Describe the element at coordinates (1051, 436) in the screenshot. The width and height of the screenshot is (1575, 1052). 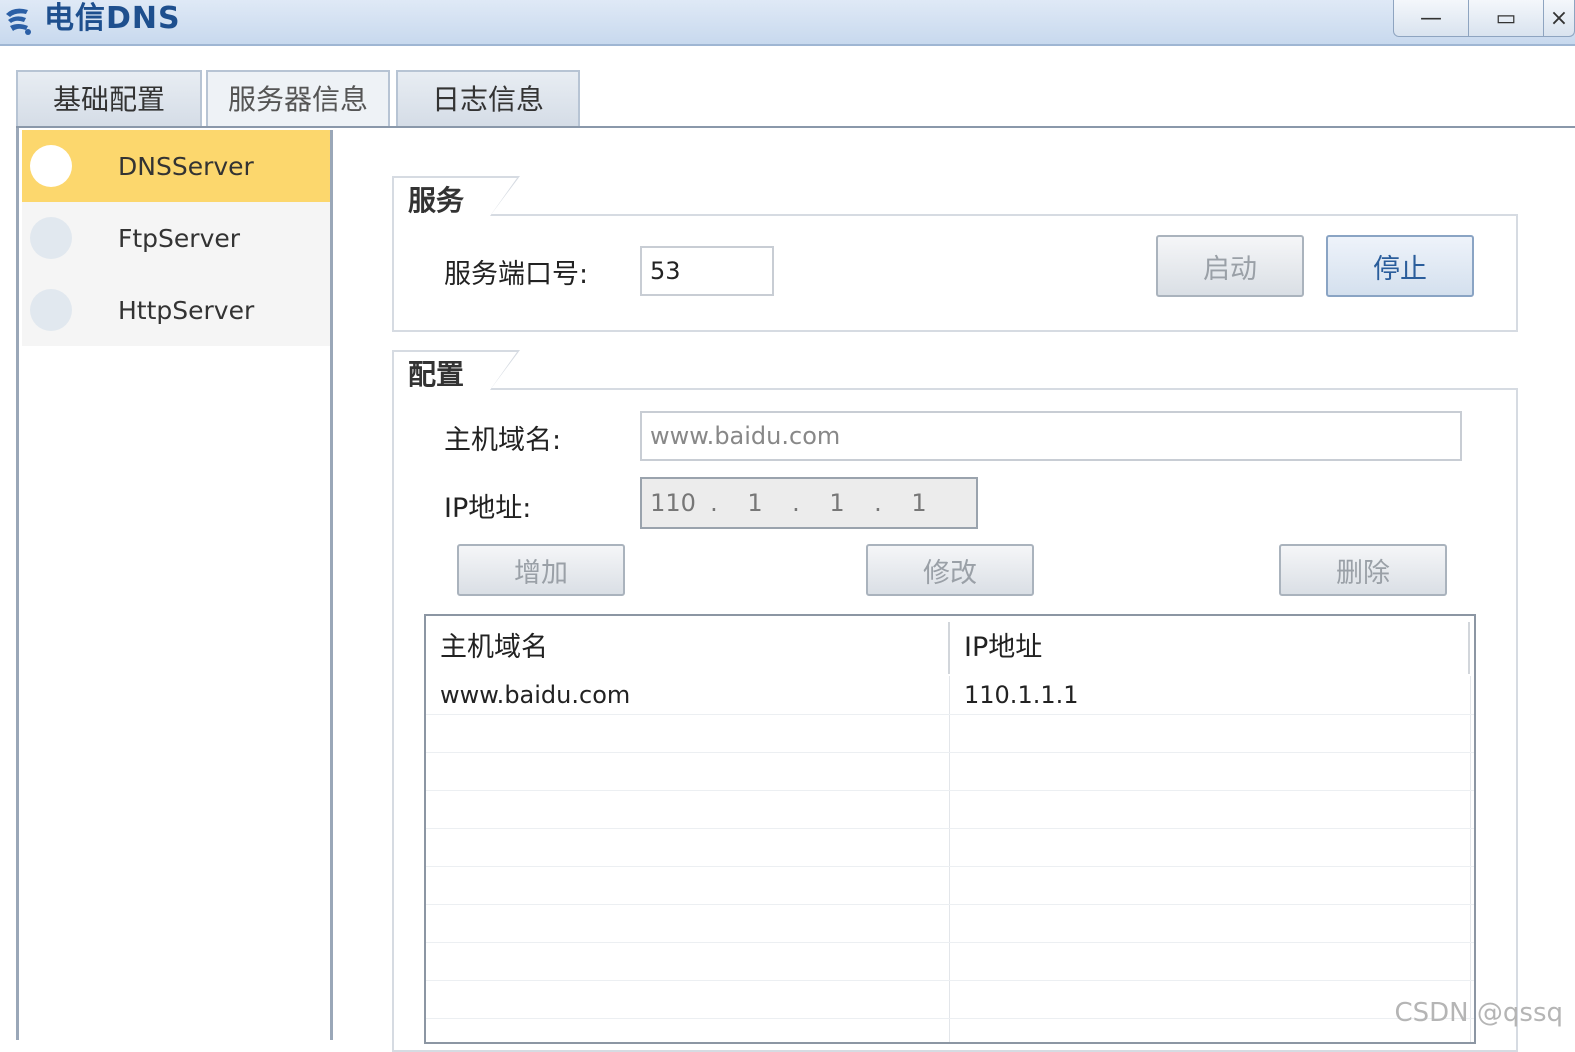
I see `host-input: www.baidu.com` at that location.